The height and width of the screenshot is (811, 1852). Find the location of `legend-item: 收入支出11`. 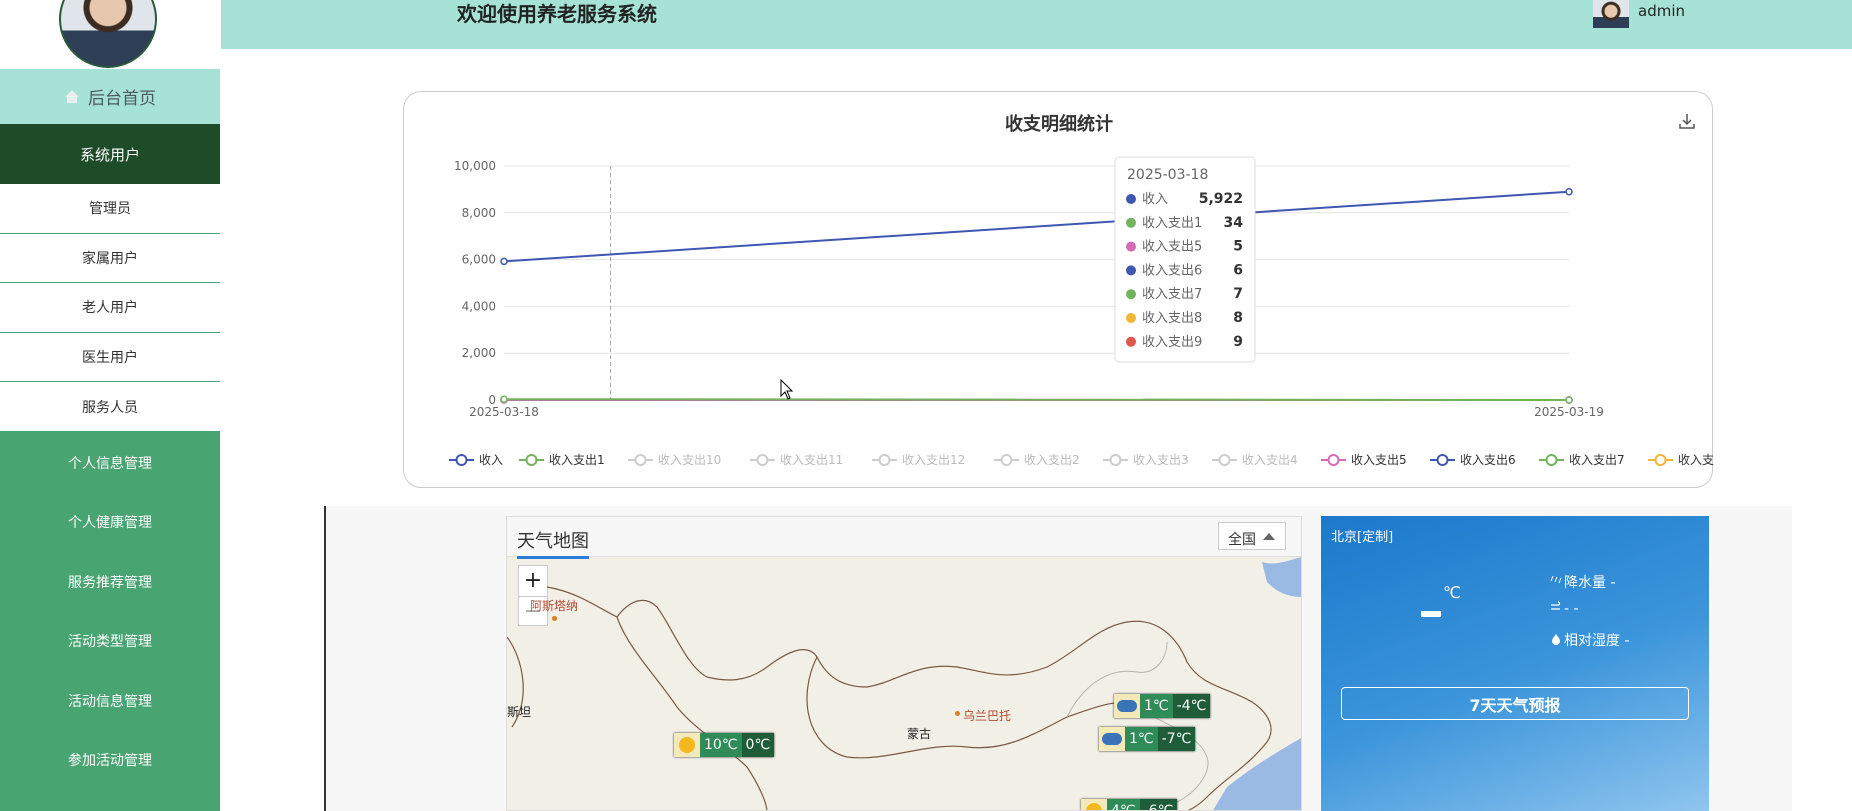

legend-item: 收入支出11 is located at coordinates (811, 460).